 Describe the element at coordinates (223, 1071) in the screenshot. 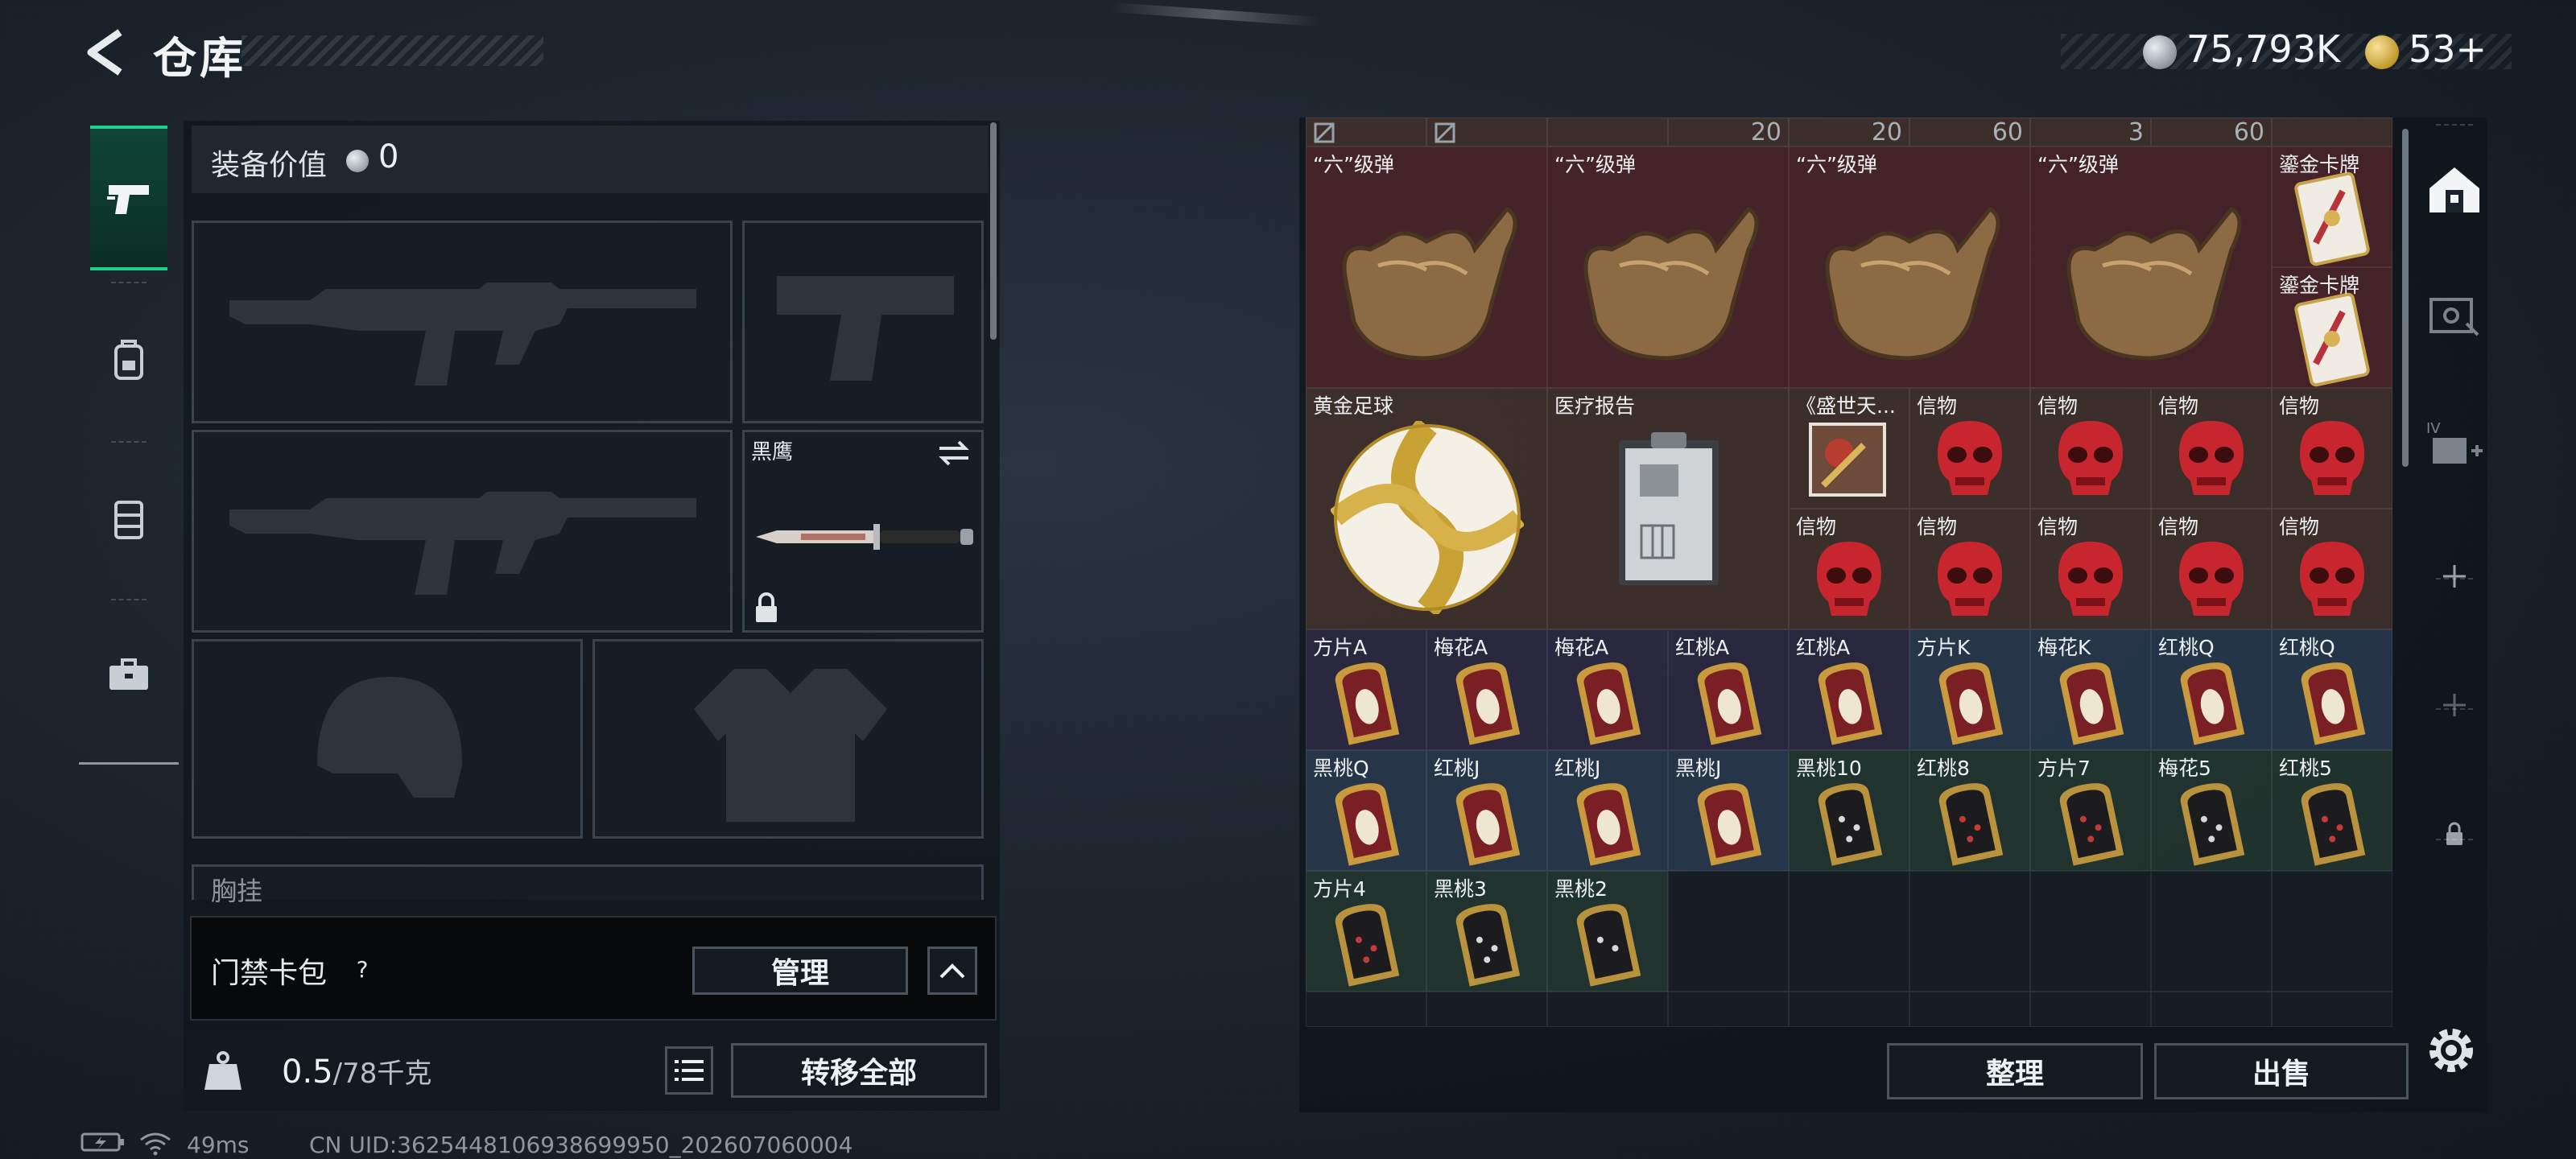

I see `weight-kg-icon` at that location.